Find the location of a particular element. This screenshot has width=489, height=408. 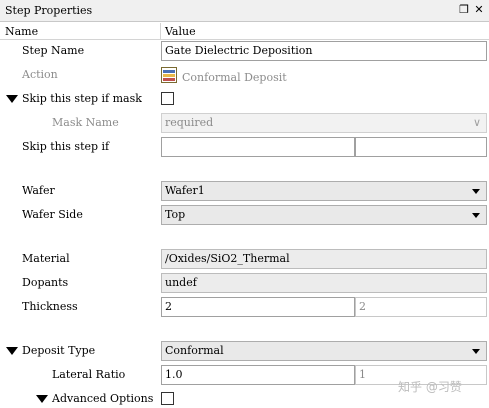

action-label: Action is located at coordinates (40, 74).